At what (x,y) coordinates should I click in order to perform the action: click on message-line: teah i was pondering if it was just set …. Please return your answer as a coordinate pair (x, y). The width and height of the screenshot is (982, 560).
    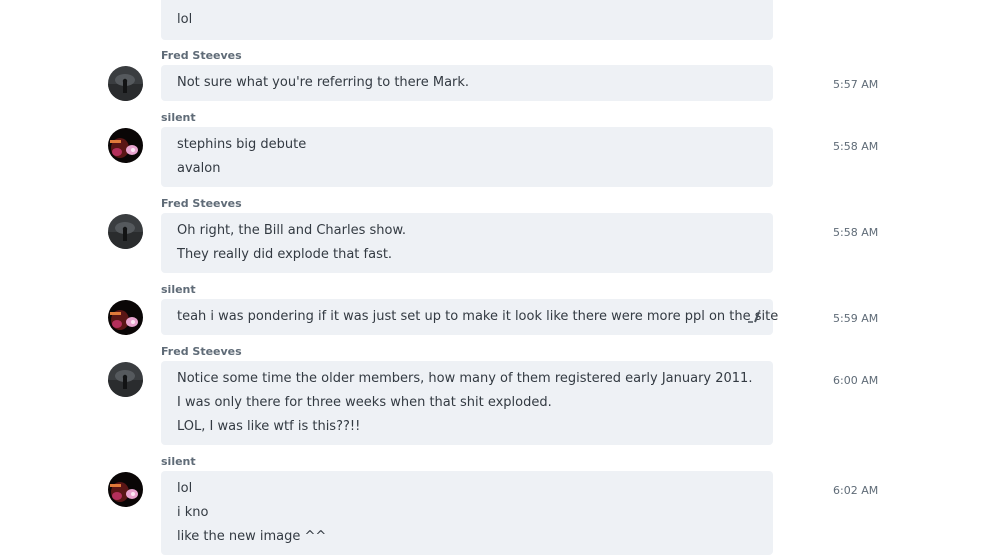
    Looking at the image, I should click on (478, 316).